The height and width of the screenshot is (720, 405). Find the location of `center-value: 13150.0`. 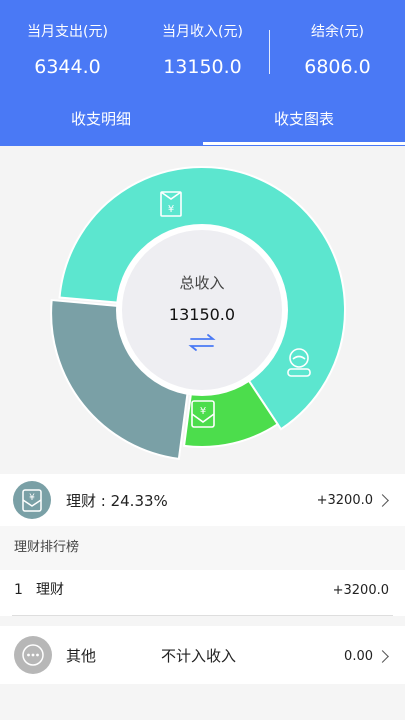

center-value: 13150.0 is located at coordinates (202, 314).